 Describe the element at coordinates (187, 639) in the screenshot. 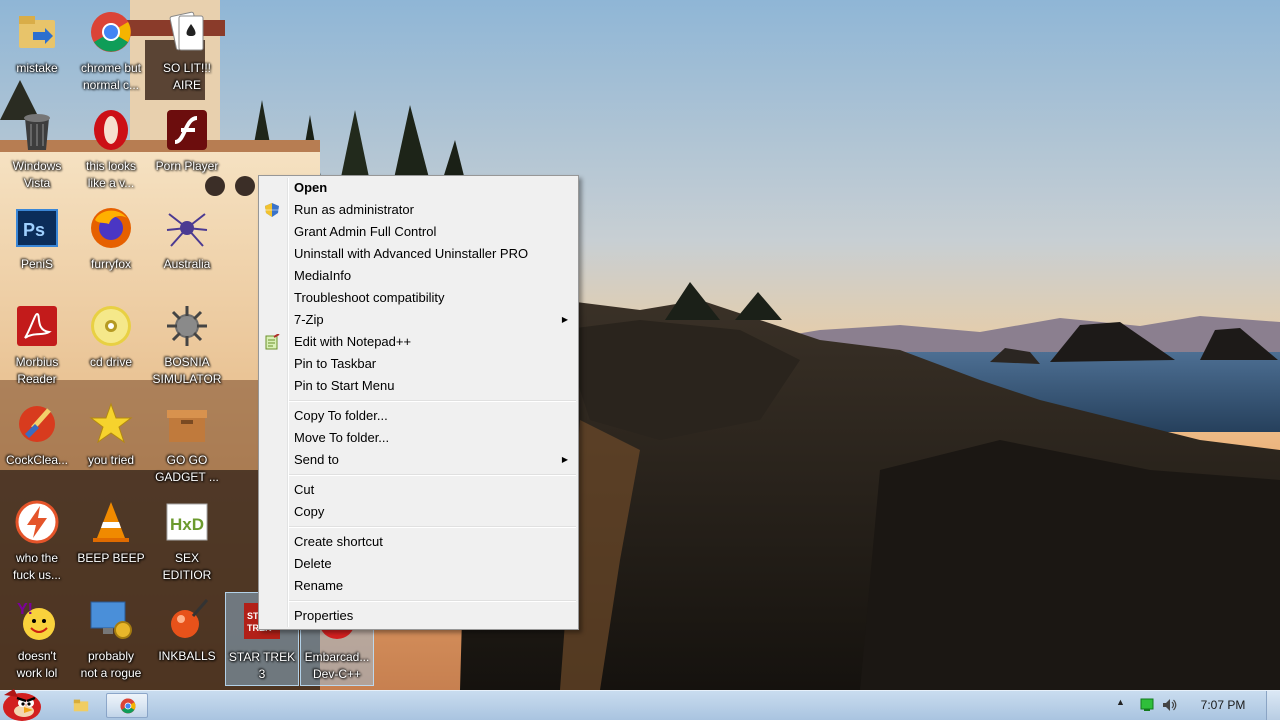

I see `desktop-icon: INKBALLS` at that location.